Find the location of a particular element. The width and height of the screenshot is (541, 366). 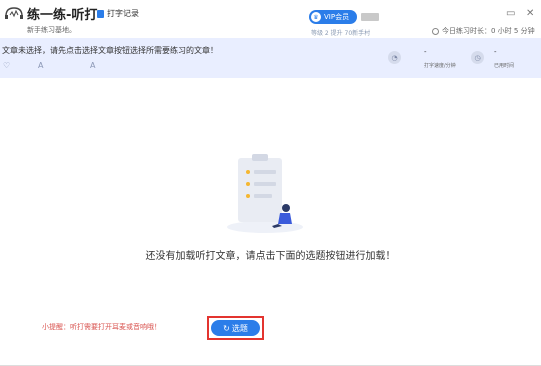

speed-value: - is located at coordinates (425, 52).